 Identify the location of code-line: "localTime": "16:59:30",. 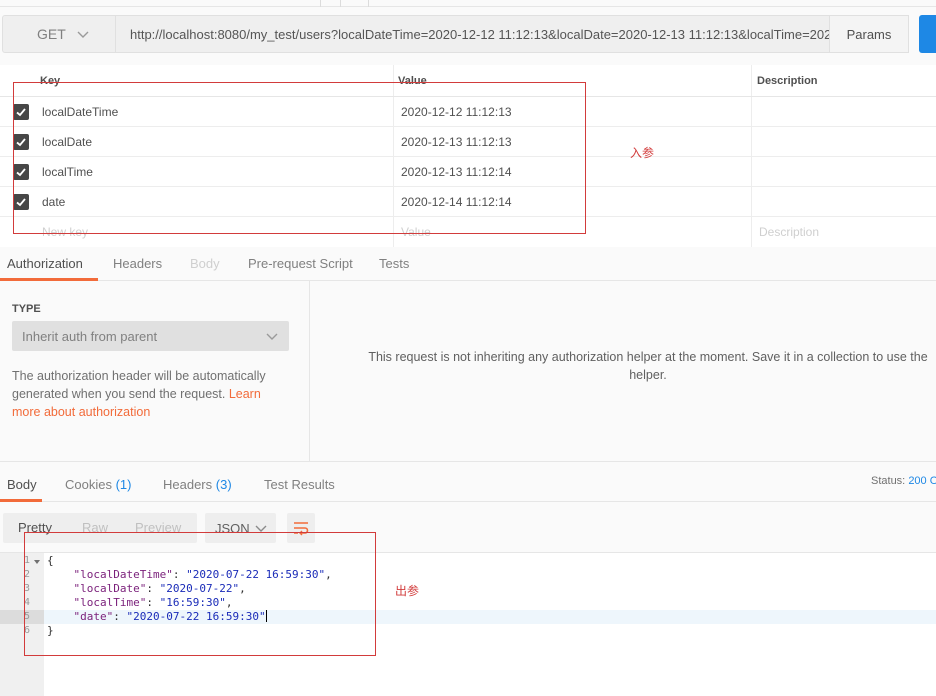
(153, 602).